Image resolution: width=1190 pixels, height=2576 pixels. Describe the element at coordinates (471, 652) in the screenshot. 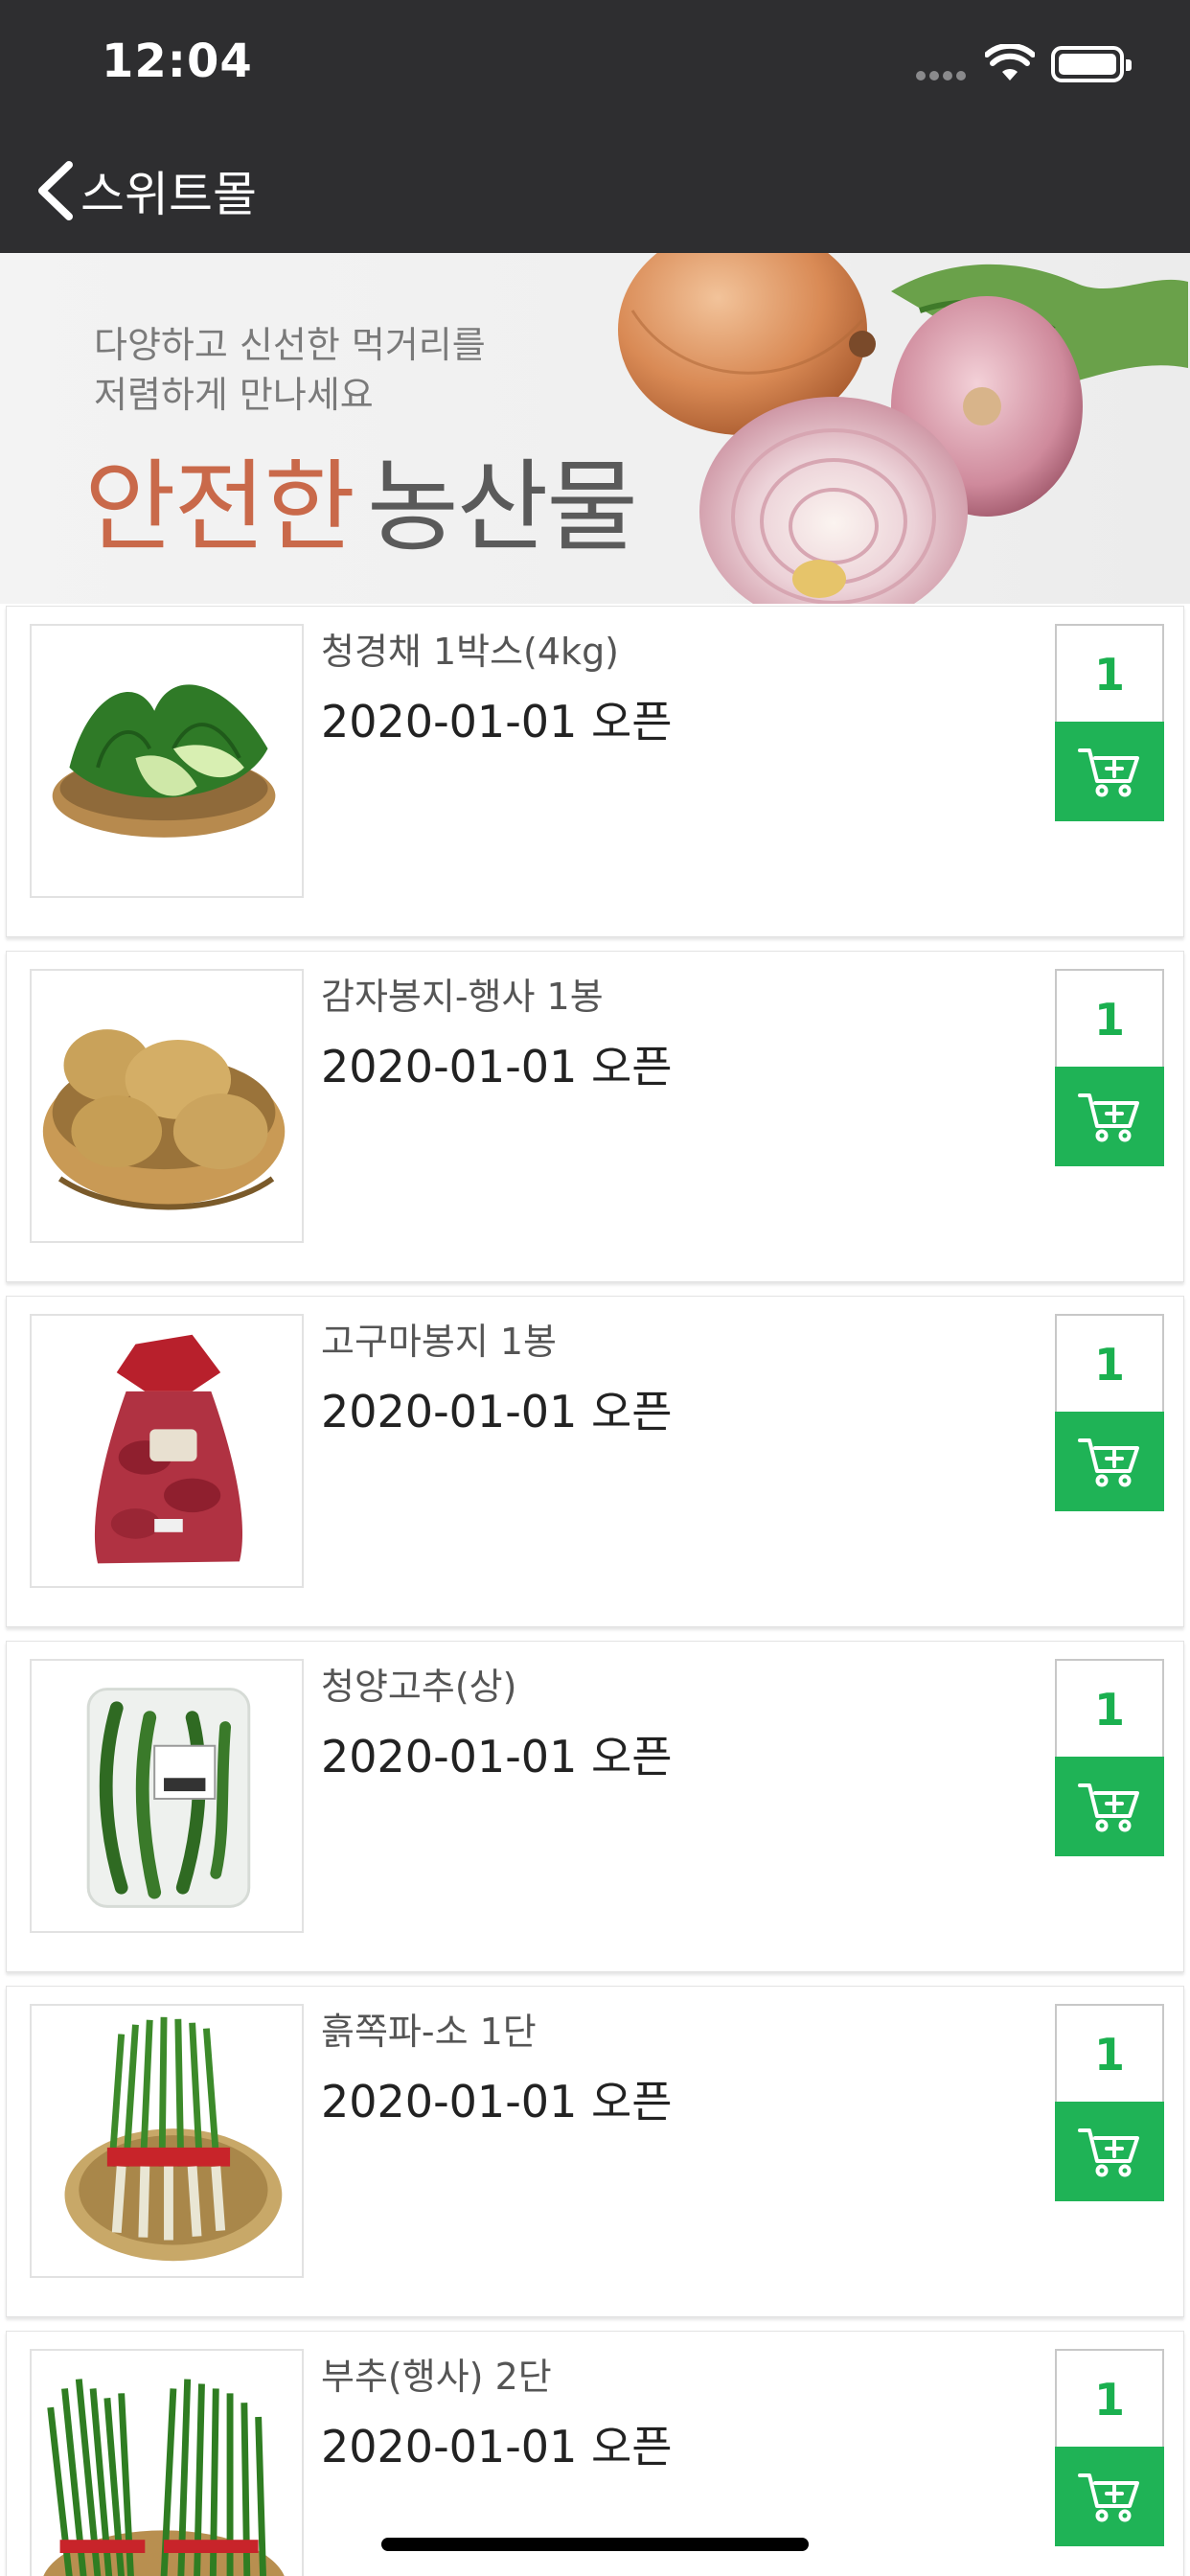

I see `product-name: 청경채 1박스(4kg)` at that location.